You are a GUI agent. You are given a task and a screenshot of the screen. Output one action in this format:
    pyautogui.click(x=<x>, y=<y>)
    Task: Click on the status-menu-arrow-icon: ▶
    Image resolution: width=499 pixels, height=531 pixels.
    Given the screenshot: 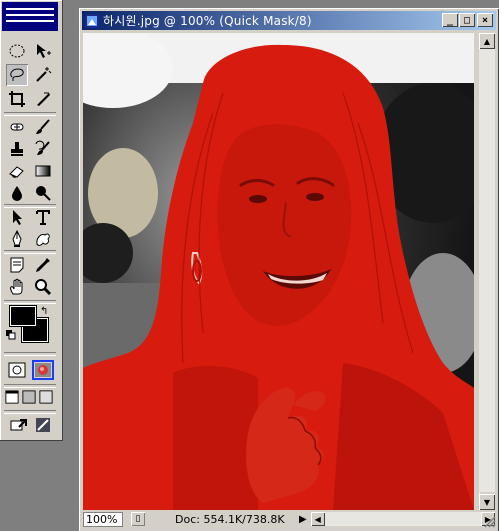 What is the action you would take?
    pyautogui.click(x=303, y=519)
    